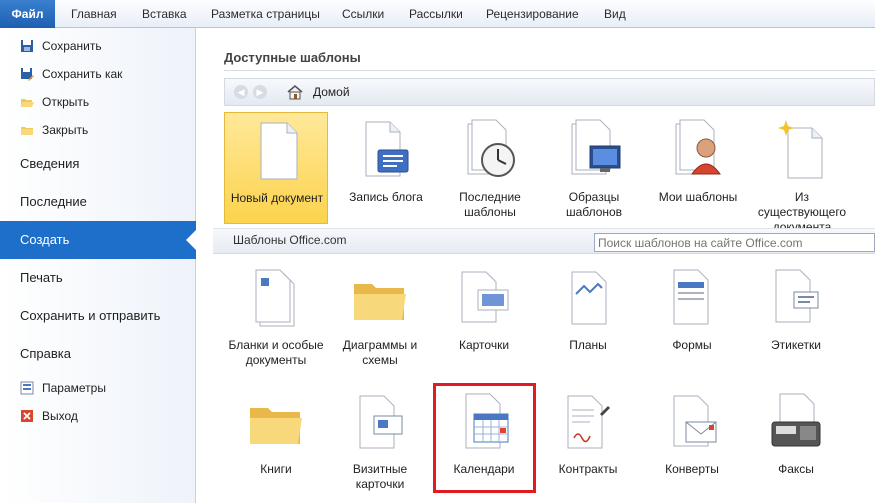 This screenshot has height=503, width=875. What do you see at coordinates (386, 197) in the screenshot?
I see `template-label: Запись блога` at bounding box center [386, 197].